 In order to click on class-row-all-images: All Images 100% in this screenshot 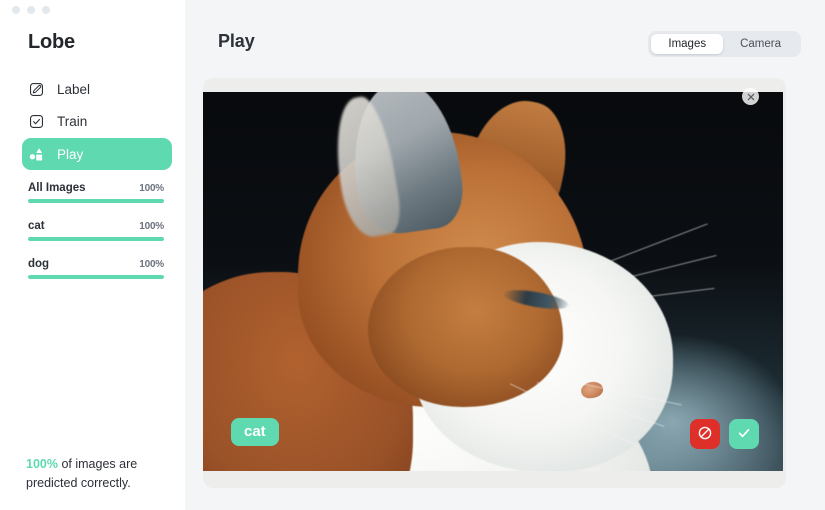, I will do `click(96, 192)`.